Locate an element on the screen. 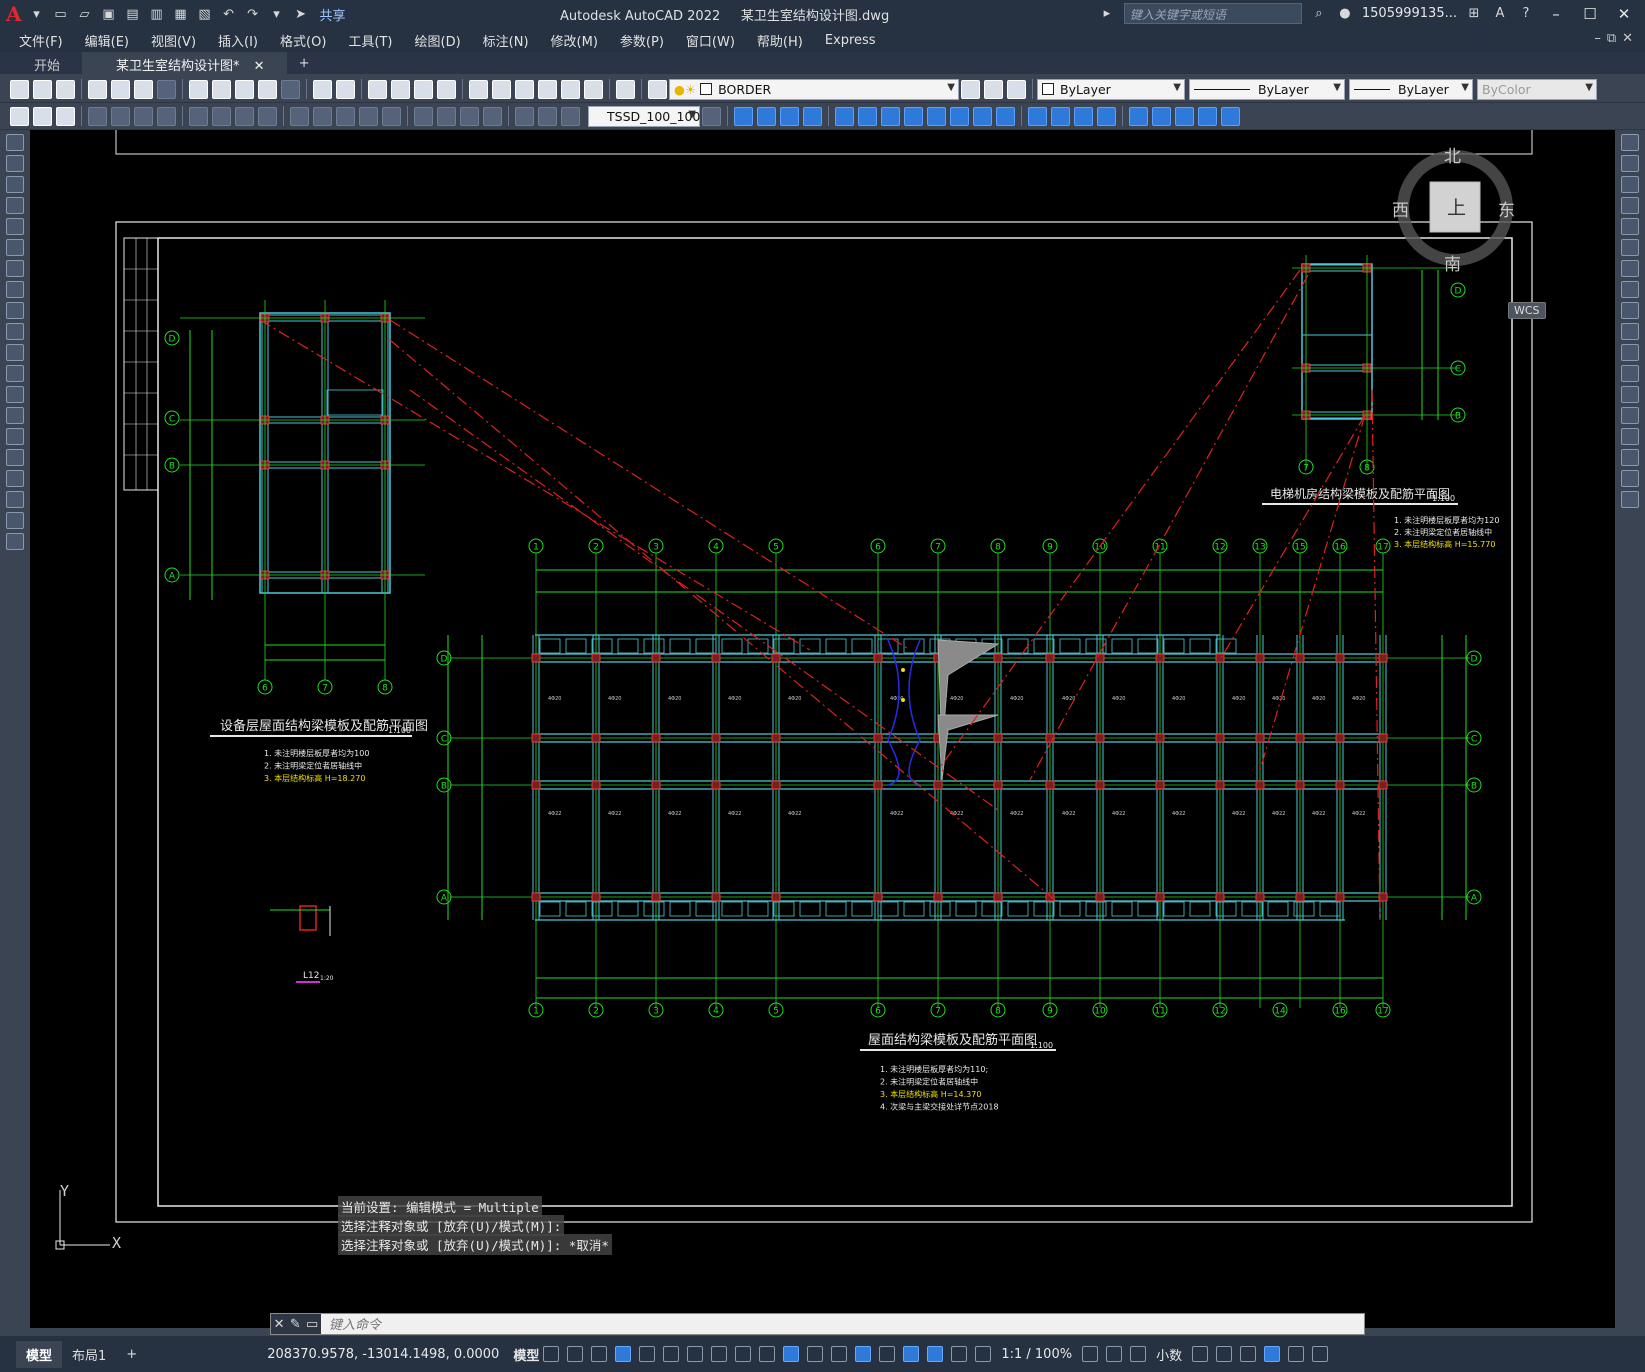 The width and height of the screenshot is (1645, 1372). make-current-layer-icon is located at coordinates (970, 89).